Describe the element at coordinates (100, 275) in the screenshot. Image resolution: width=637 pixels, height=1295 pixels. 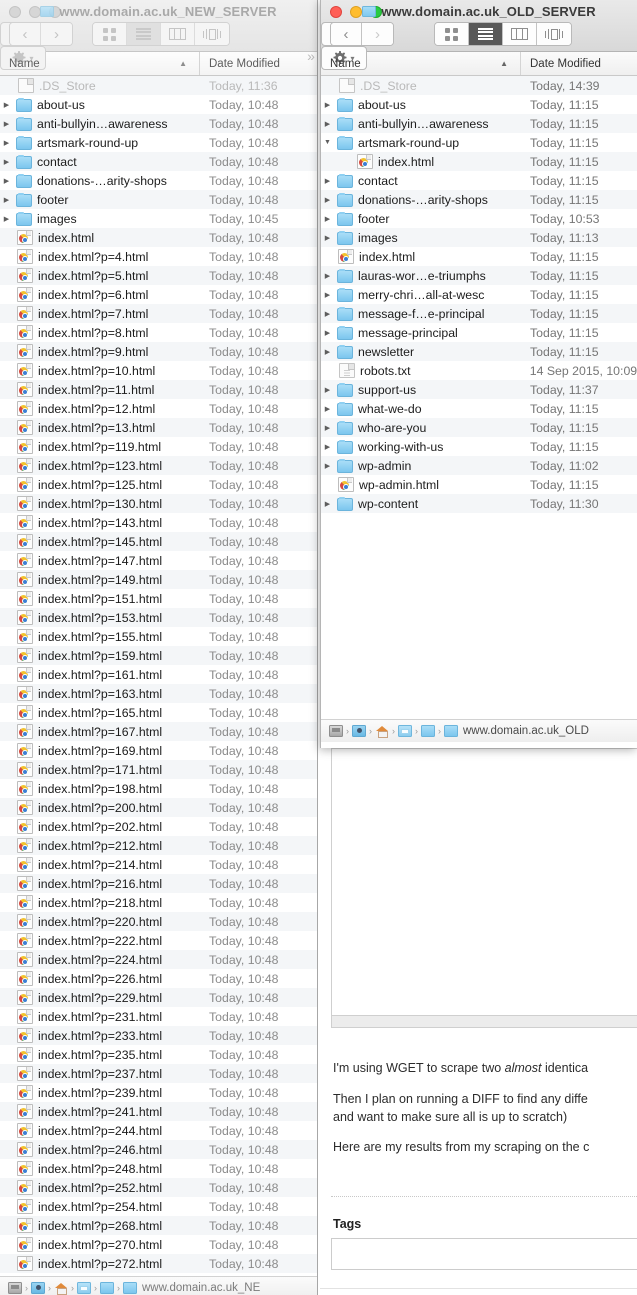
I see `file-name-cell: ▶index.html?p=5.html` at that location.